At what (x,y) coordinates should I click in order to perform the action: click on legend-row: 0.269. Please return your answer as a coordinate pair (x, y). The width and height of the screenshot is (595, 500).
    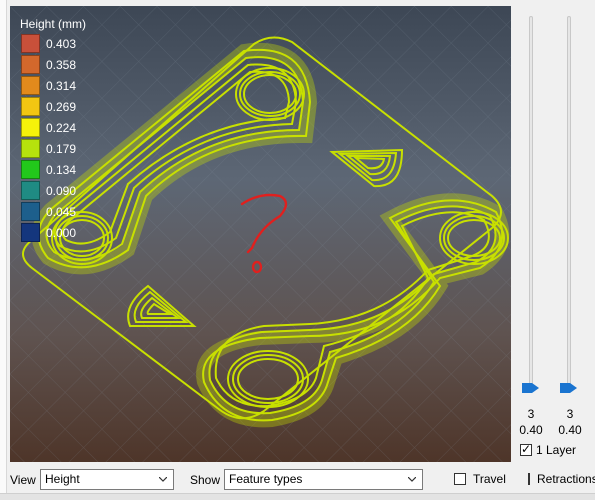
    Looking at the image, I should click on (53, 106).